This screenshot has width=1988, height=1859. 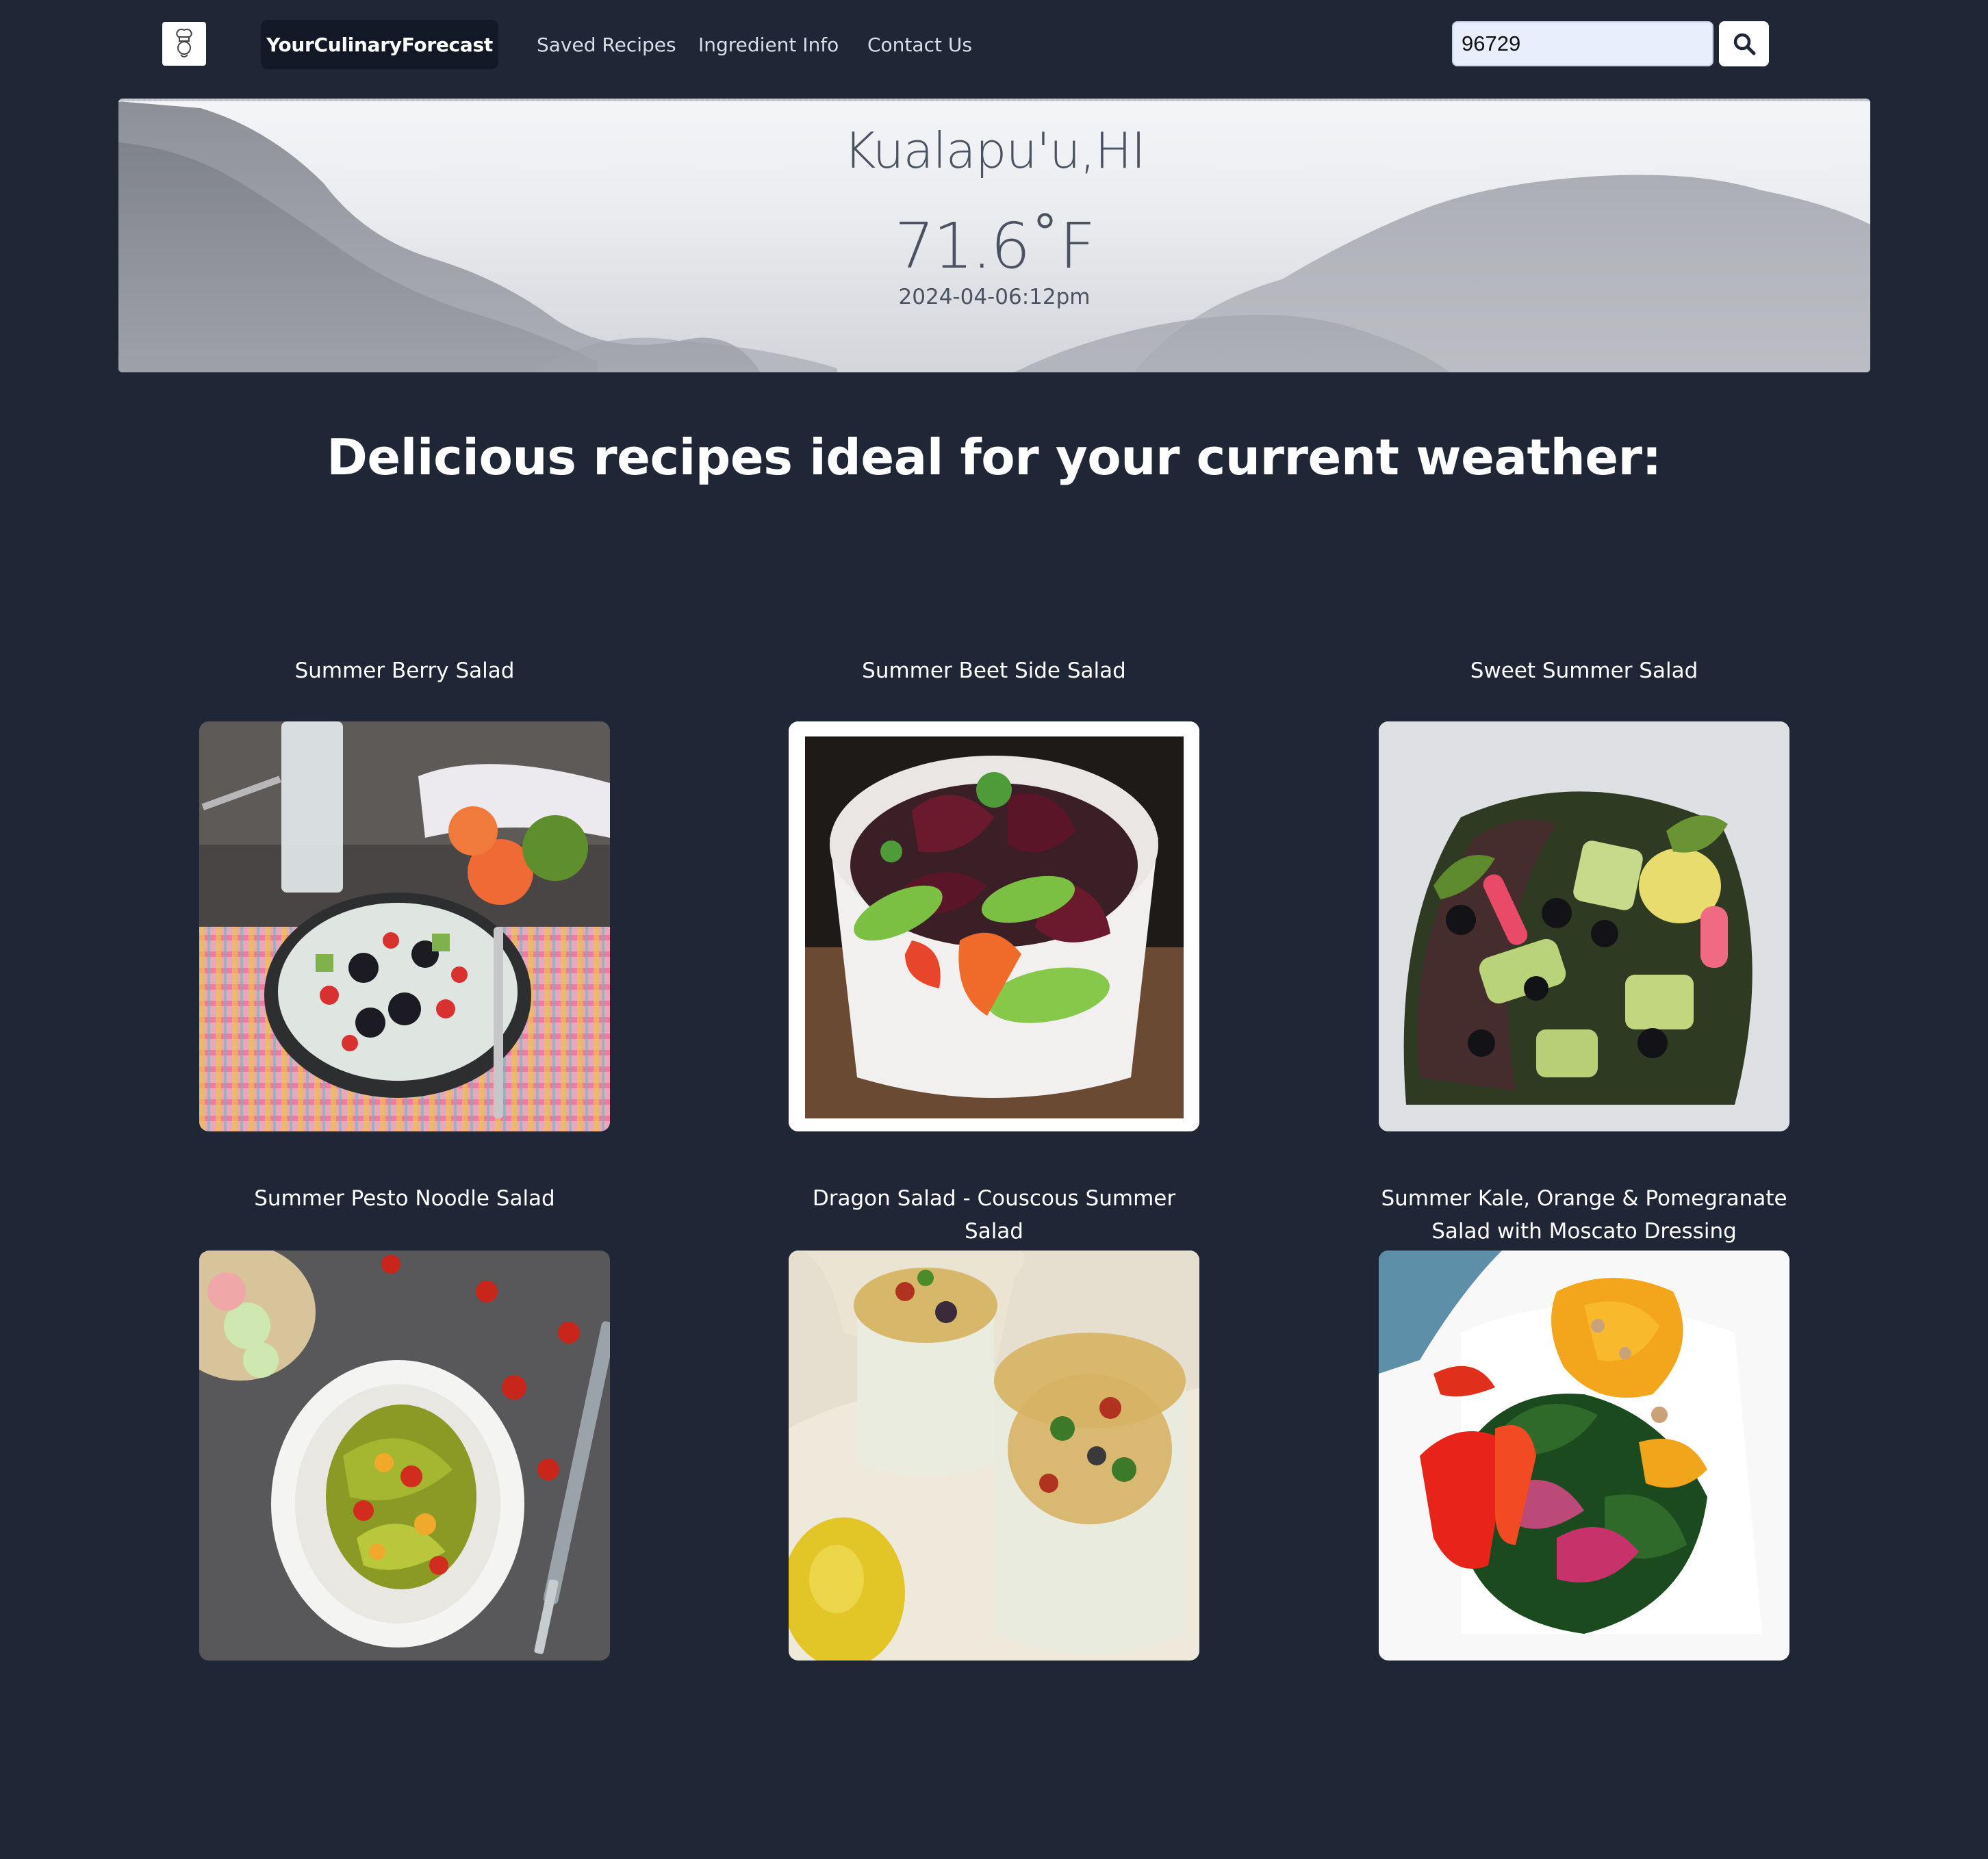 What do you see at coordinates (404, 926) in the screenshot?
I see `recipe-image-summer-berry-salad` at bounding box center [404, 926].